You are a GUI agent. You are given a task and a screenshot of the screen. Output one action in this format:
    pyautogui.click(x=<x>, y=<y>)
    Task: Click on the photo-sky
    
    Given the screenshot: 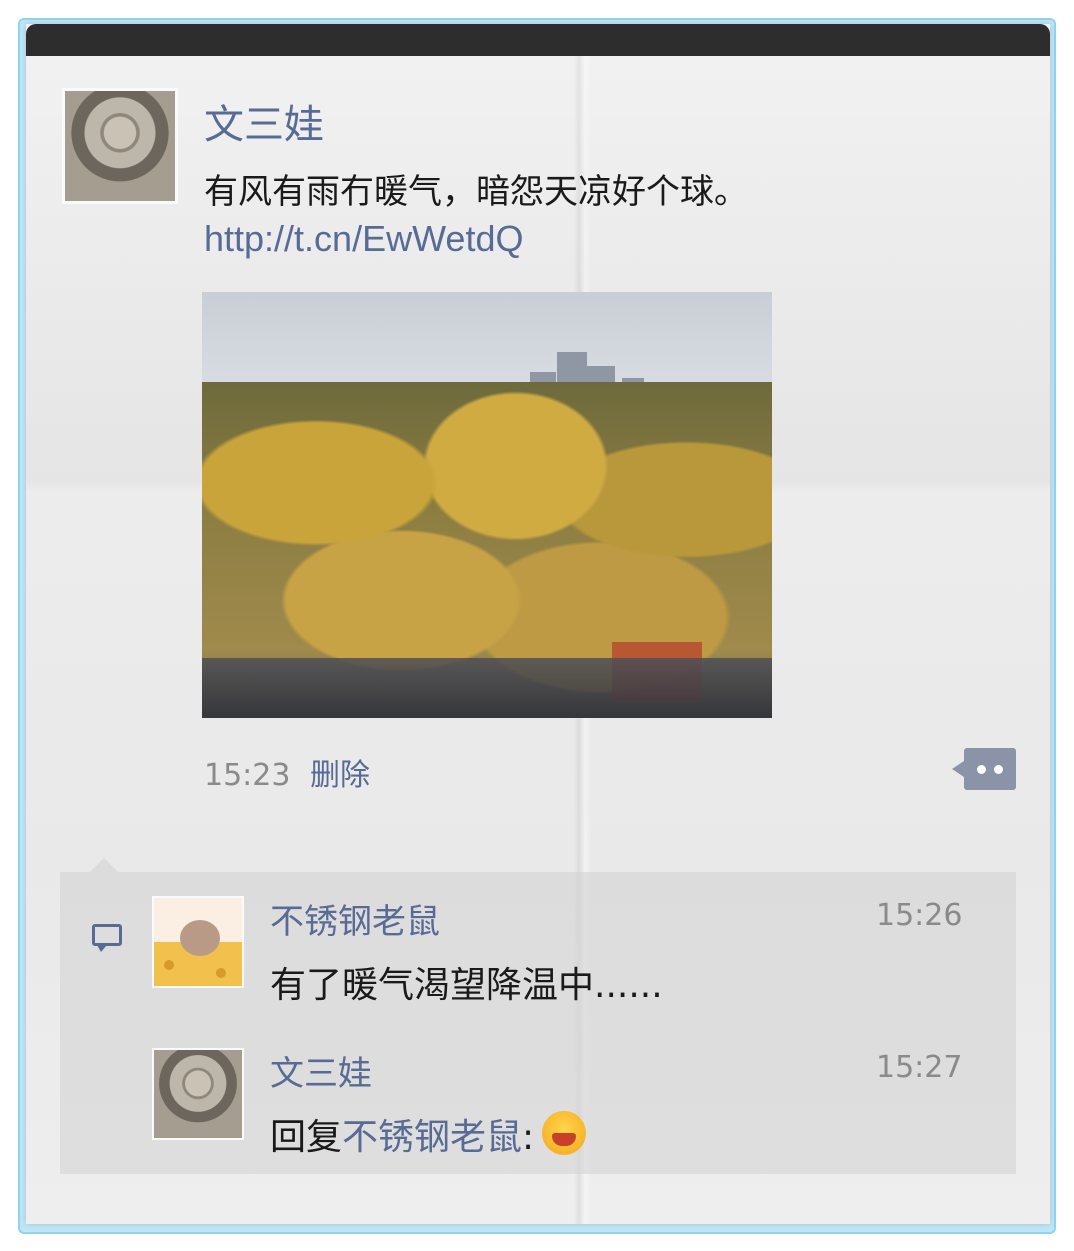 What is the action you would take?
    pyautogui.click(x=487, y=342)
    